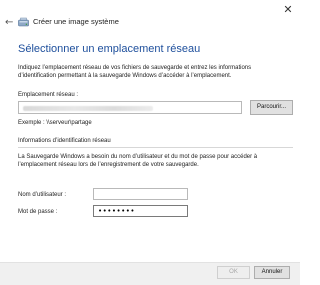 The width and height of the screenshot is (320, 285). Describe the element at coordinates (140, 194) in the screenshot. I see `username-input` at that location.